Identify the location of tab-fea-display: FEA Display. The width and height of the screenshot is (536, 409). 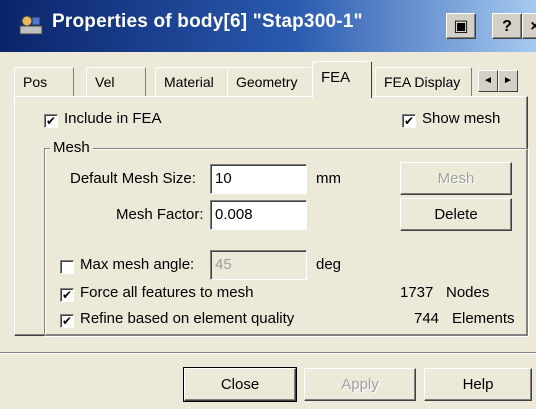
(423, 82).